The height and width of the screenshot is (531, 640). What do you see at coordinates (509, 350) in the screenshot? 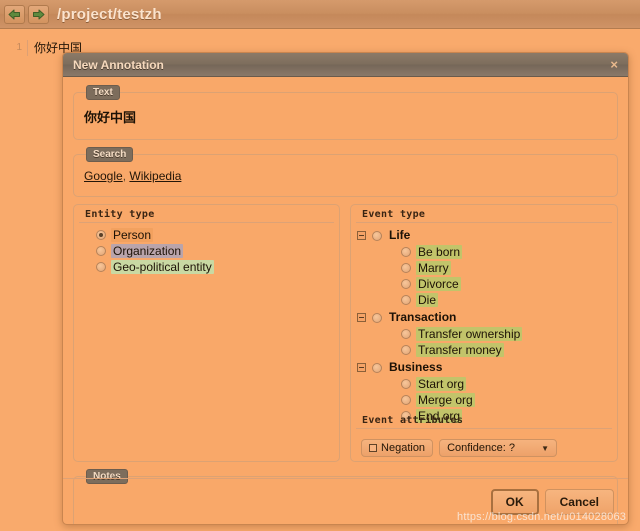
I see `event-option-1-1: Transfer money` at bounding box center [509, 350].